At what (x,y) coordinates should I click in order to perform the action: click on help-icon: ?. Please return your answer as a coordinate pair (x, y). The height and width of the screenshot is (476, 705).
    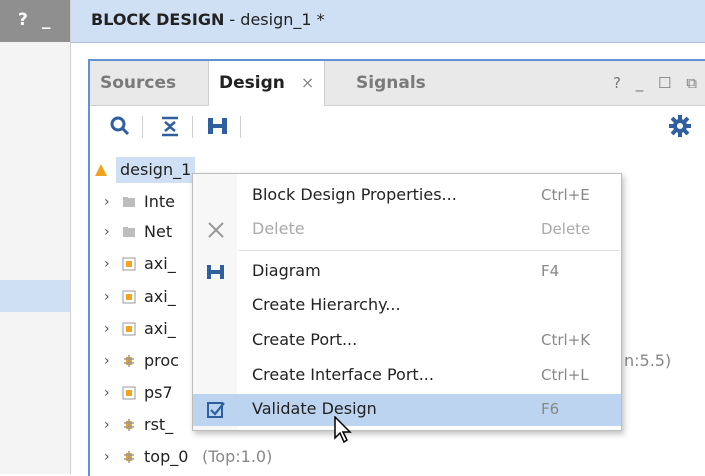
    Looking at the image, I should click on (617, 83).